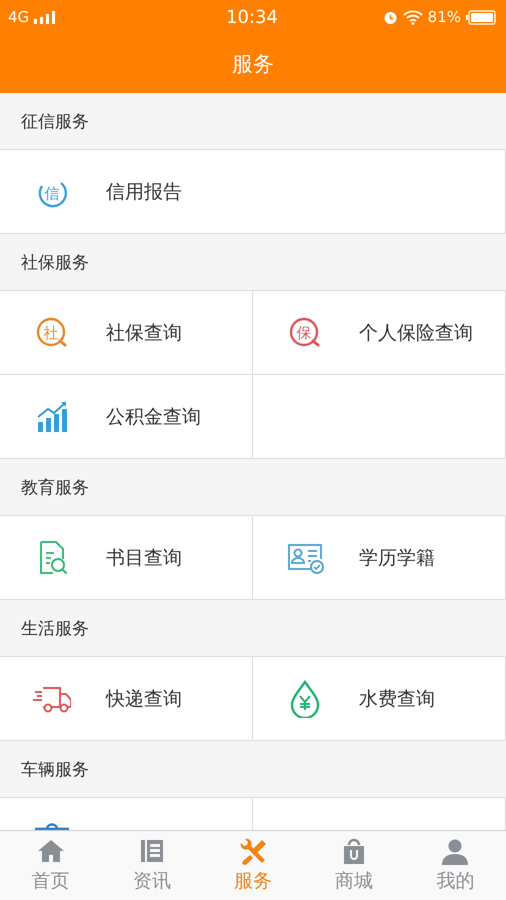  Describe the element at coordinates (444, 17) in the screenshot. I see `battery-percent: 81%` at that location.